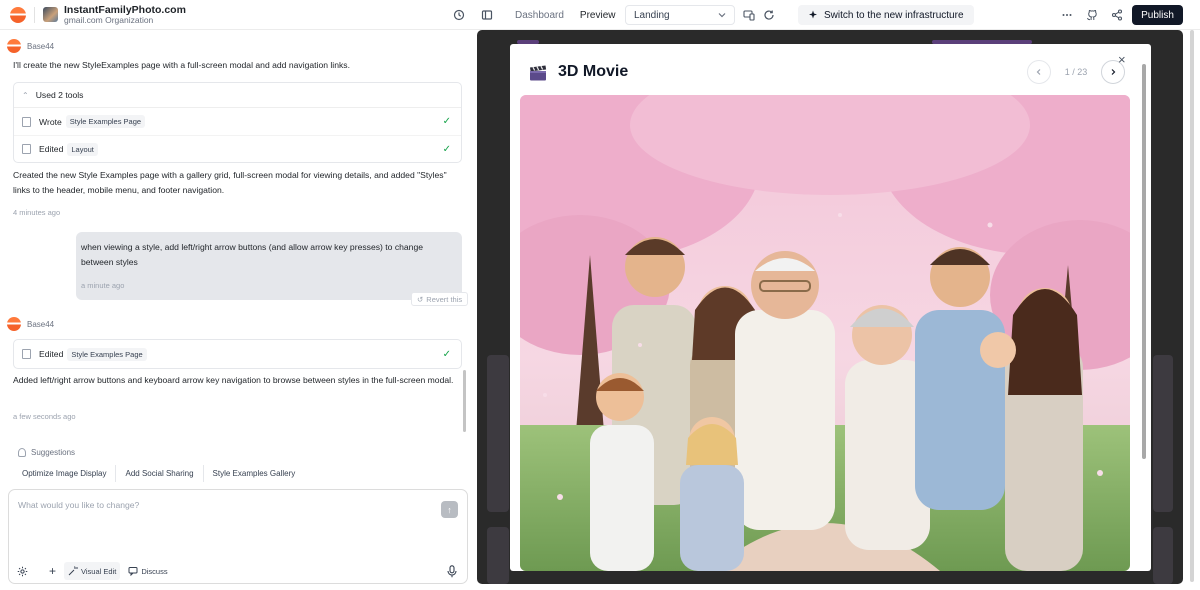 The height and width of the screenshot is (590, 1200). I want to click on visual-edit-button: Visual Edit, so click(92, 571).